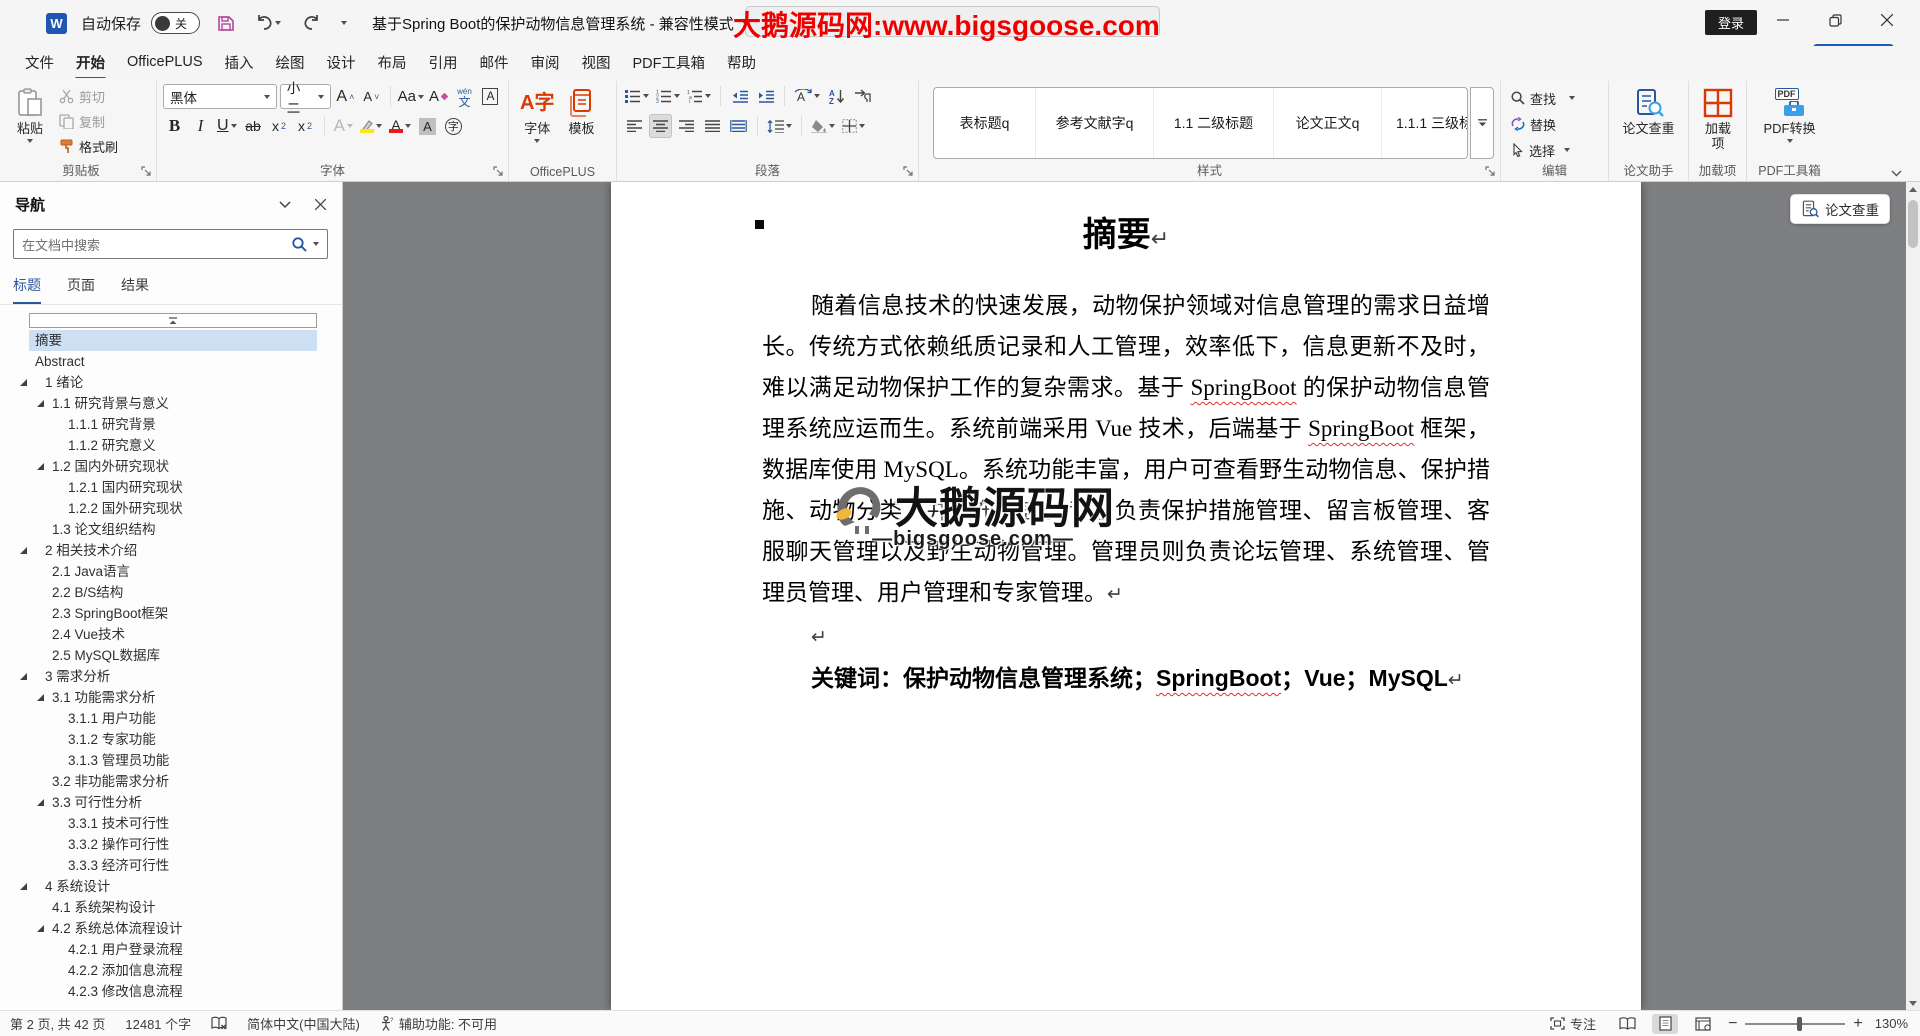 Image resolution: width=1920 pixels, height=1036 pixels. What do you see at coordinates (1840, 209) in the screenshot?
I see `paper-check-float-button: 论文查重` at bounding box center [1840, 209].